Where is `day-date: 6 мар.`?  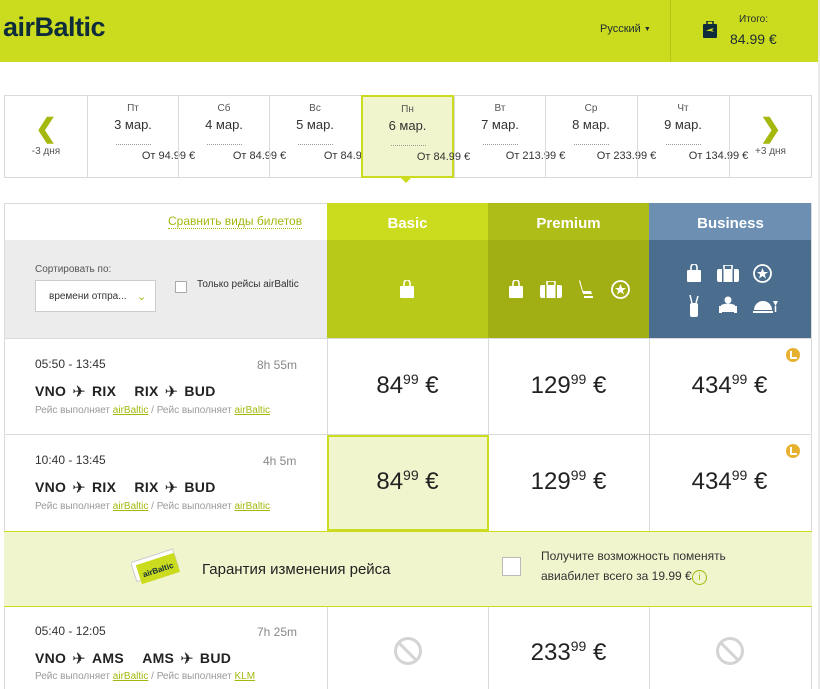 day-date: 6 мар. is located at coordinates (407, 125).